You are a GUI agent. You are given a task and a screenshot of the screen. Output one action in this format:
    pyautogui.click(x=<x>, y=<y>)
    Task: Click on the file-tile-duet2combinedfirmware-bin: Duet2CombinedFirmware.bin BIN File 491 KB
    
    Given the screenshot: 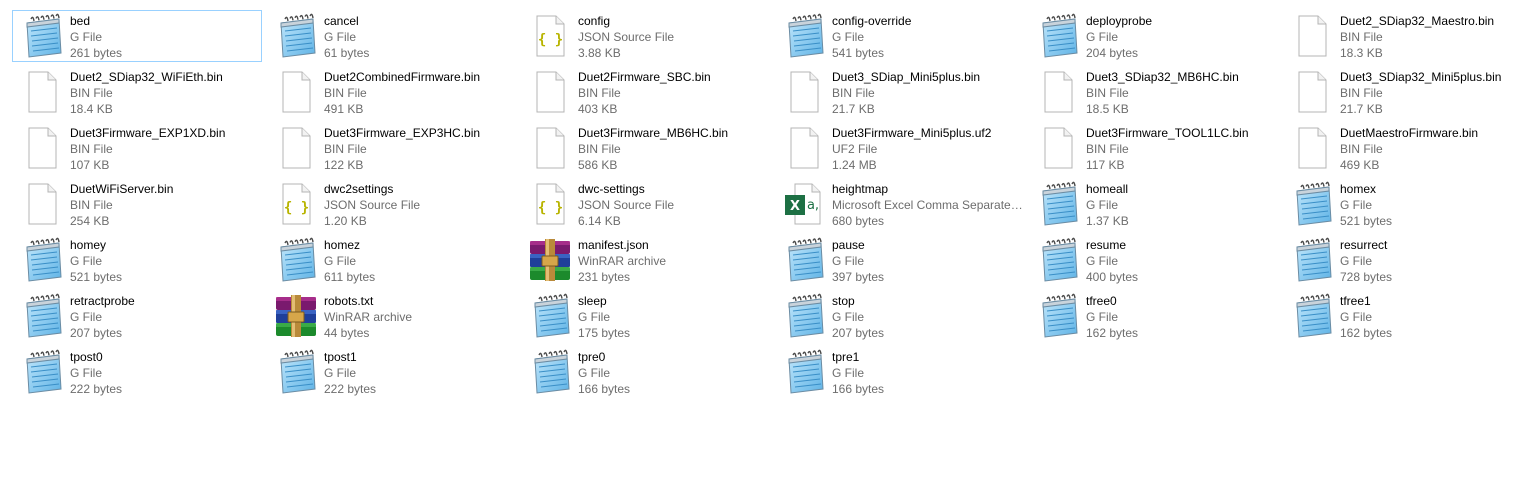 What is the action you would take?
    pyautogui.click(x=391, y=92)
    